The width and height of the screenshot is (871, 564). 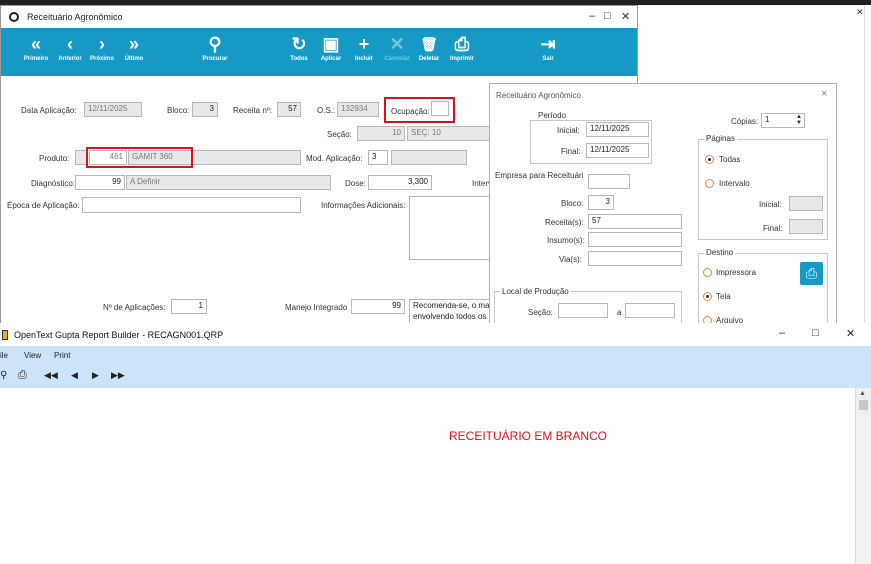 I want to click on dose-field: 3,300, so click(x=400, y=182).